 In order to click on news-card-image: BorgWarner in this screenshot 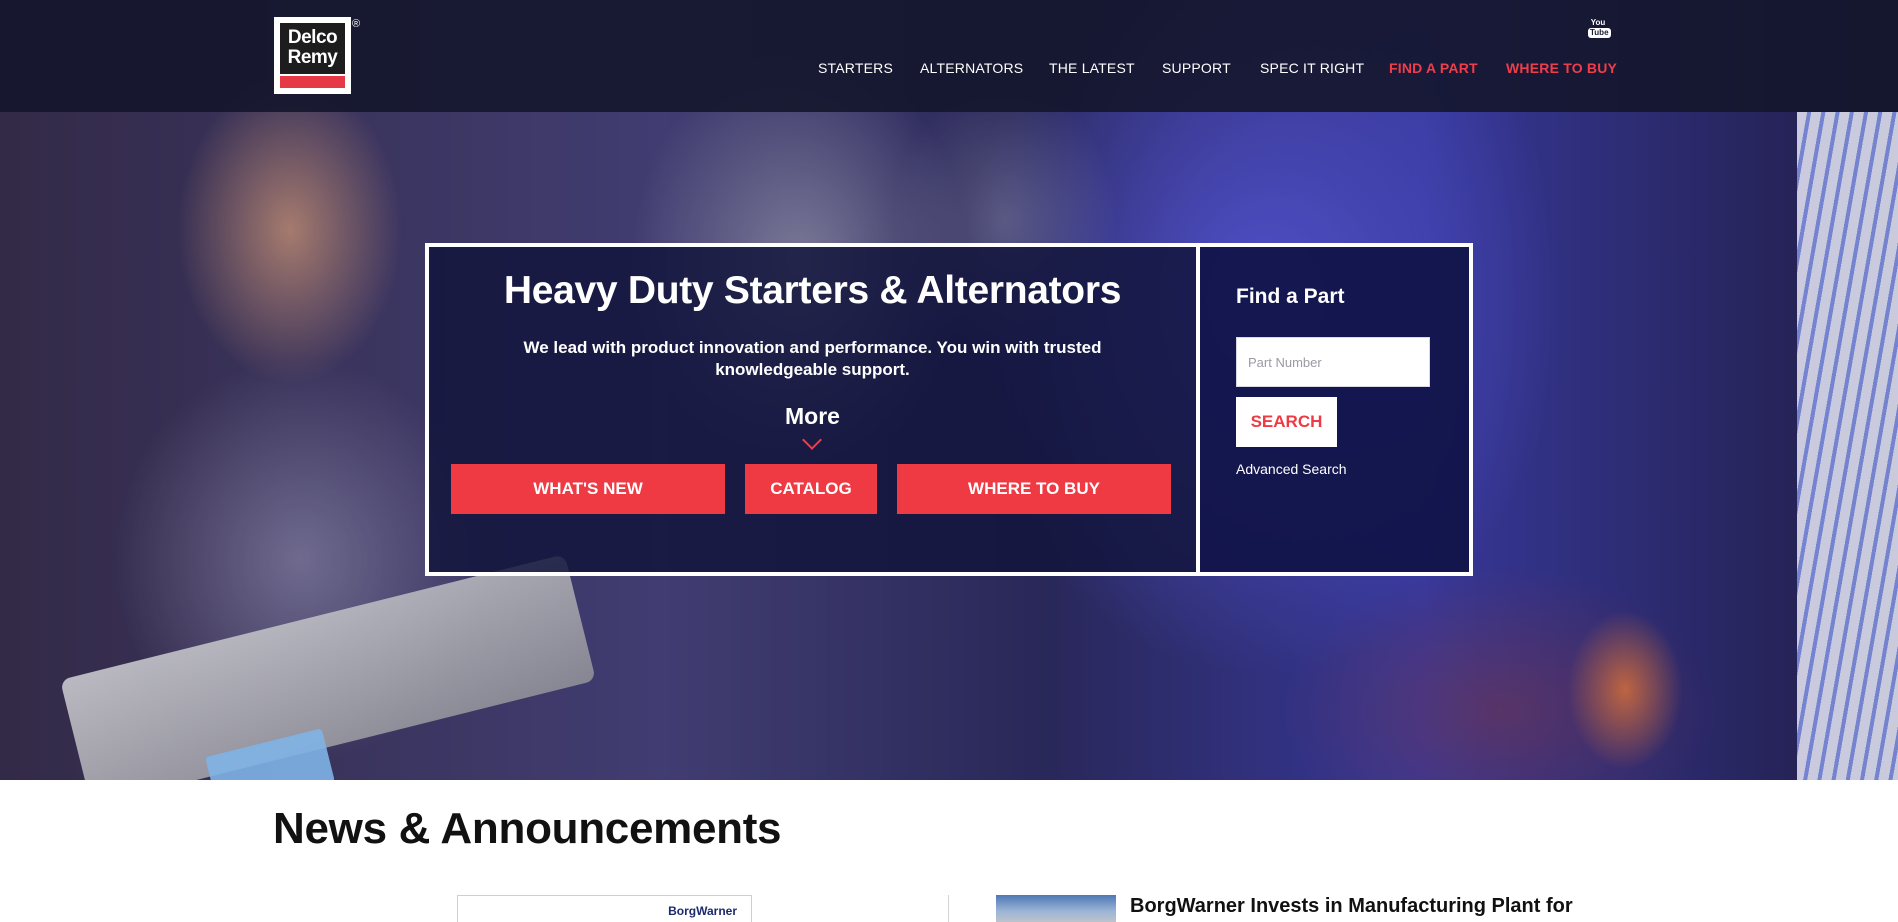, I will do `click(604, 908)`.